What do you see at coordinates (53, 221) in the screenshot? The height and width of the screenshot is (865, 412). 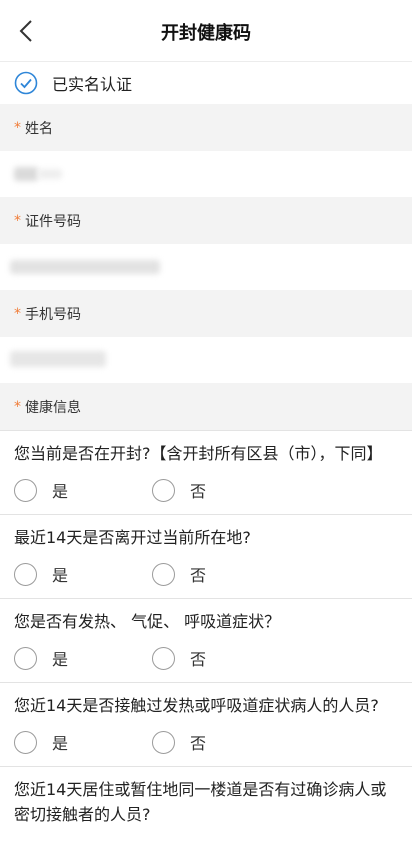 I see `id-label: 证件号码` at bounding box center [53, 221].